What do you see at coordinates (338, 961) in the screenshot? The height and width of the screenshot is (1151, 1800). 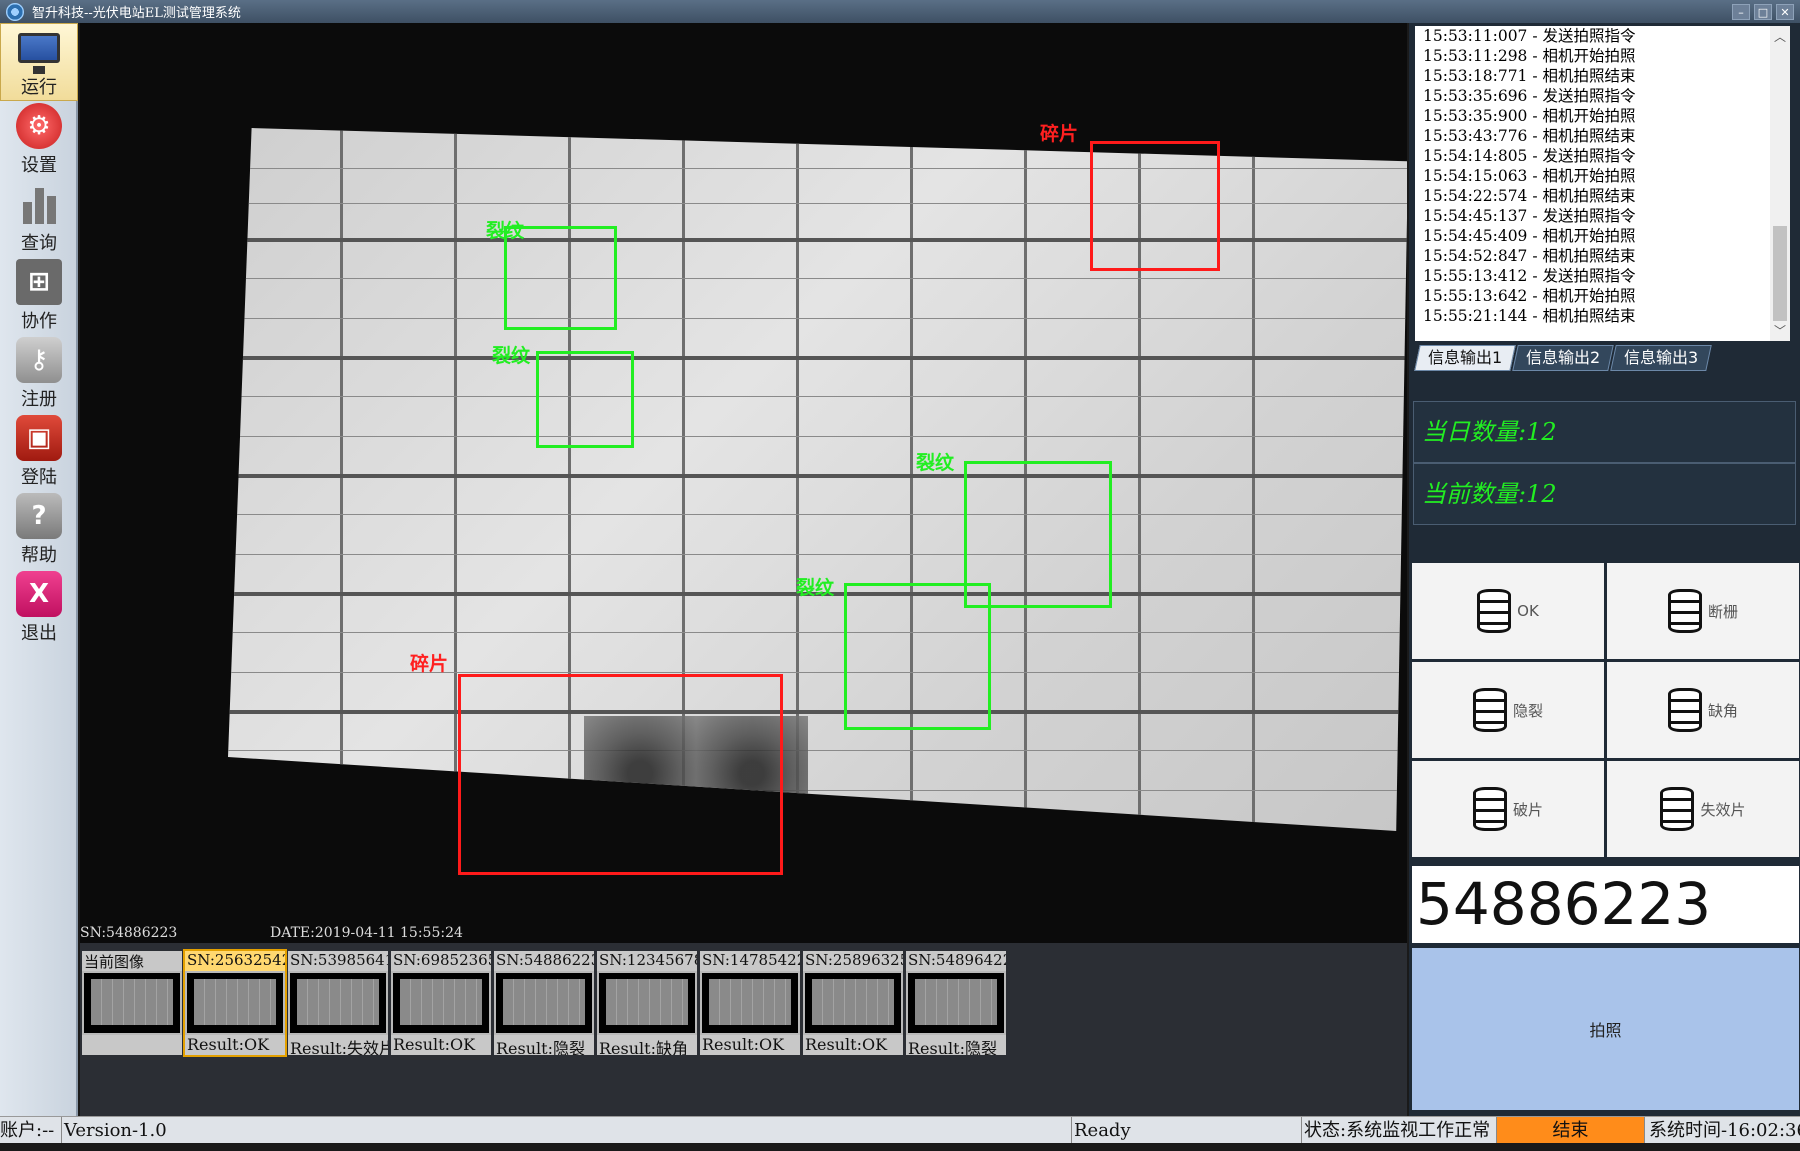 I see `thumbnail-sn: SN:53985641` at bounding box center [338, 961].